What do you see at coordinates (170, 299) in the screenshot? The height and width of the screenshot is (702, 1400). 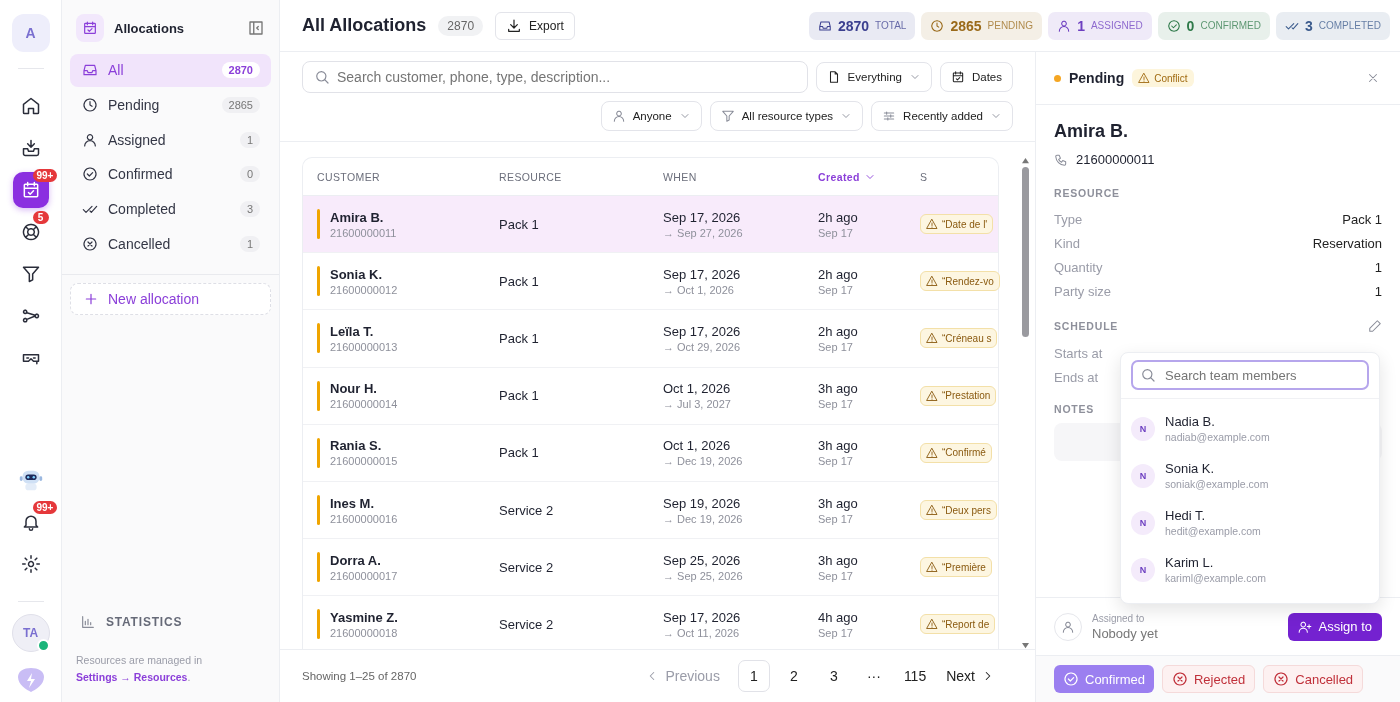 I see `new-allocation-button: New allocation` at bounding box center [170, 299].